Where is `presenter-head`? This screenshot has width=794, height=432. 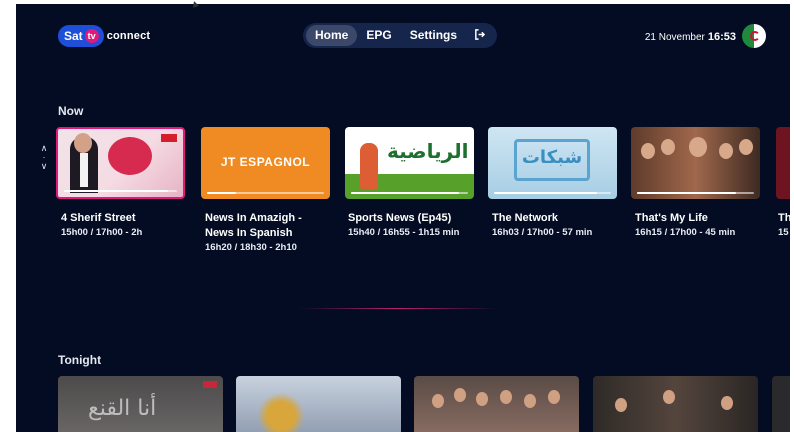 presenter-head is located at coordinates (83, 143).